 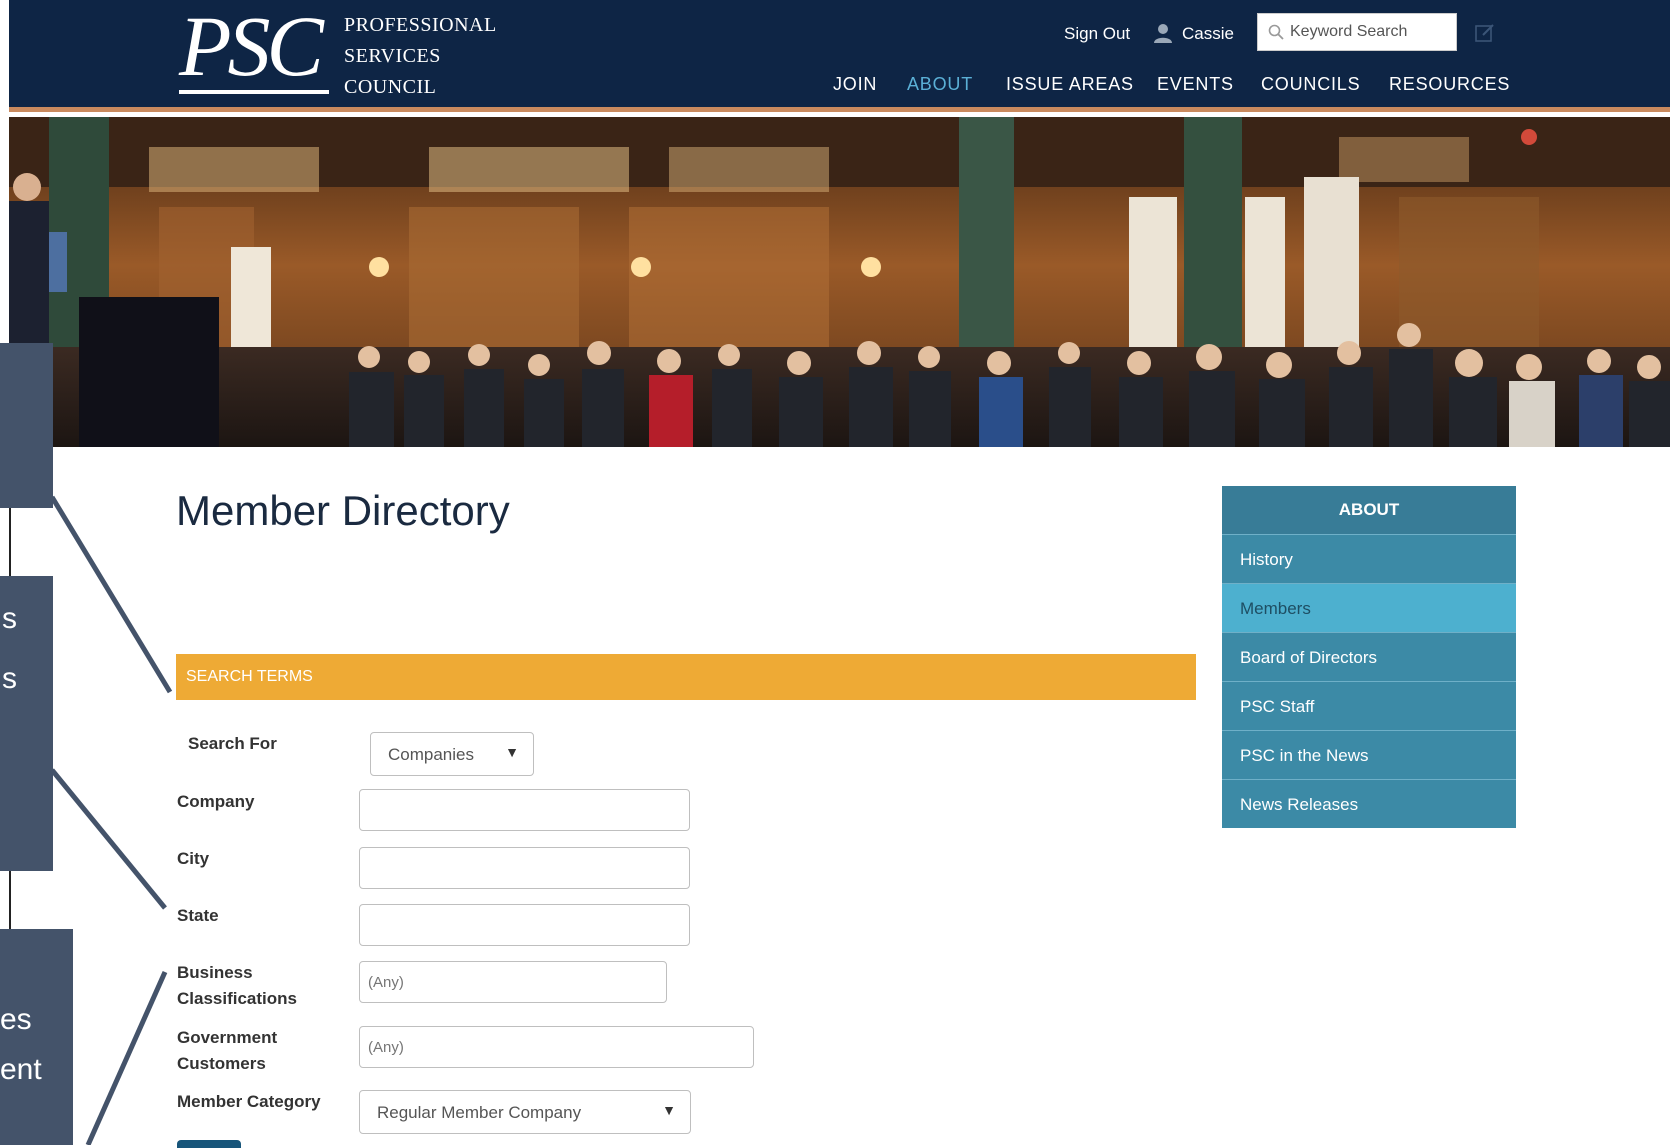 I want to click on government-label-line-2: Customers, so click(x=221, y=1063).